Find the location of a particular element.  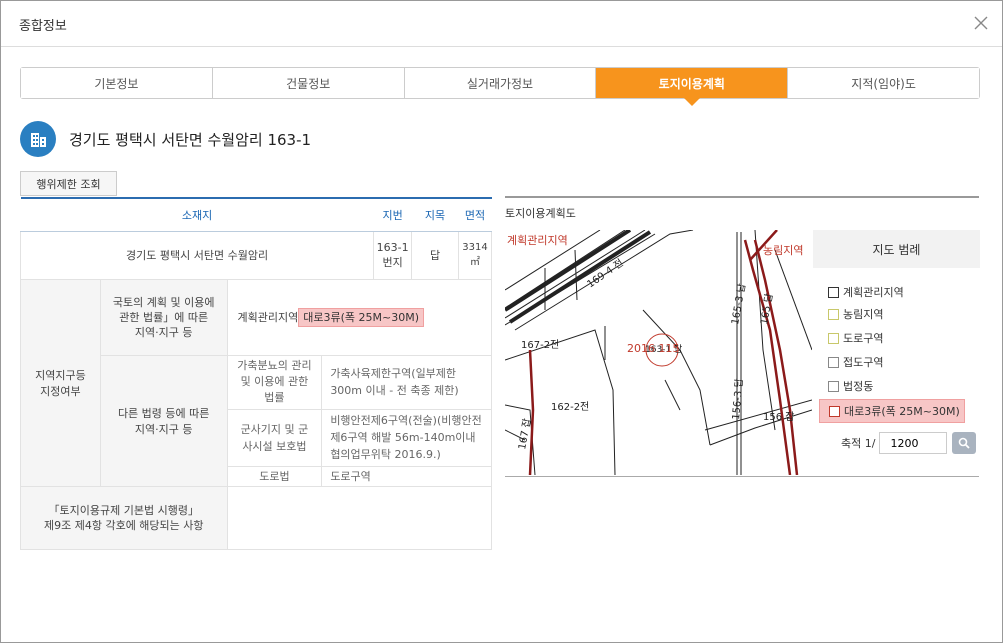

map-label: 162-2전 is located at coordinates (570, 407).